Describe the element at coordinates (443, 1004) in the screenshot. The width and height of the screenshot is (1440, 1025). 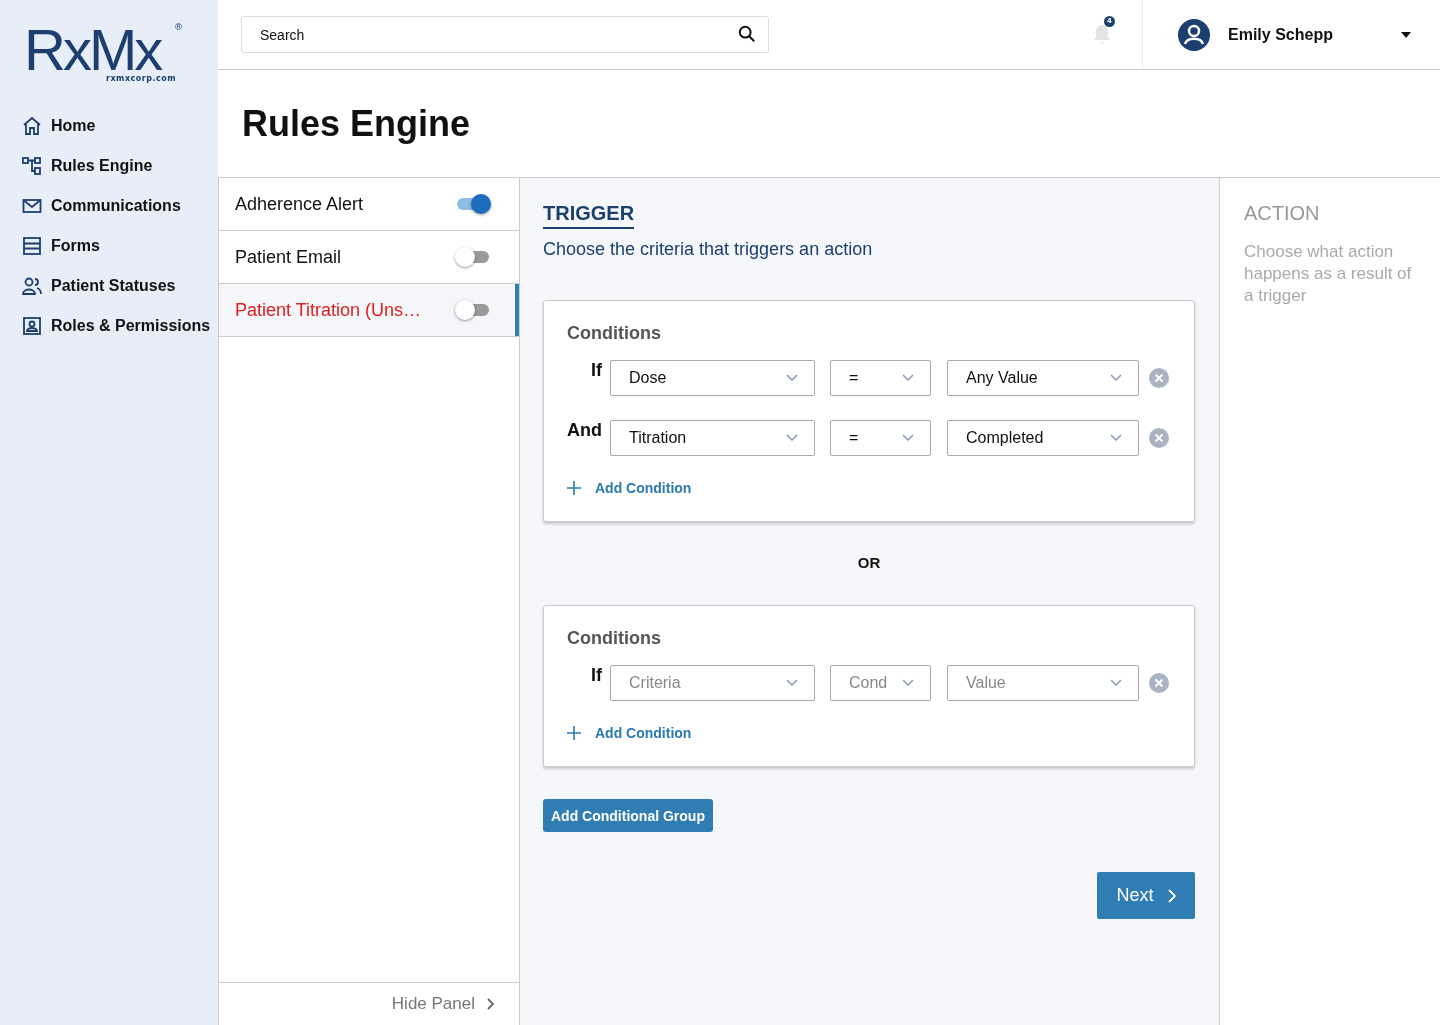
I see `hide-panel-link: Hide Panel` at that location.